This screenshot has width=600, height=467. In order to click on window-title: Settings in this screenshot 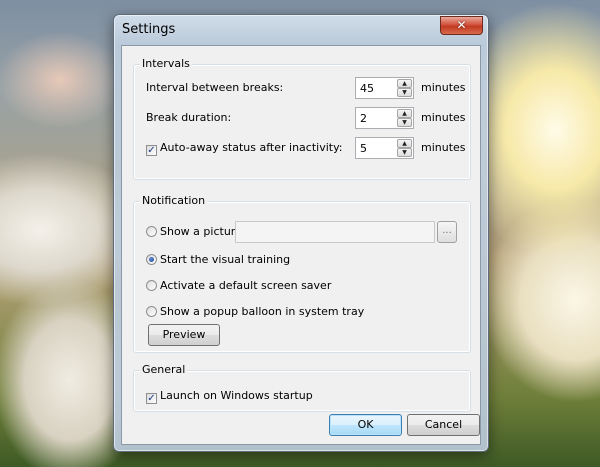, I will do `click(149, 29)`.